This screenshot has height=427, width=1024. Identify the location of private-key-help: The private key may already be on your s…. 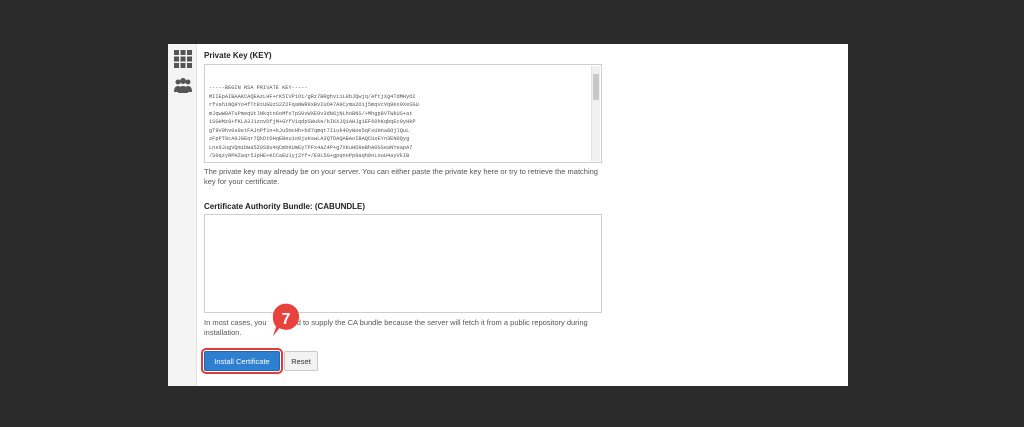
(401, 176).